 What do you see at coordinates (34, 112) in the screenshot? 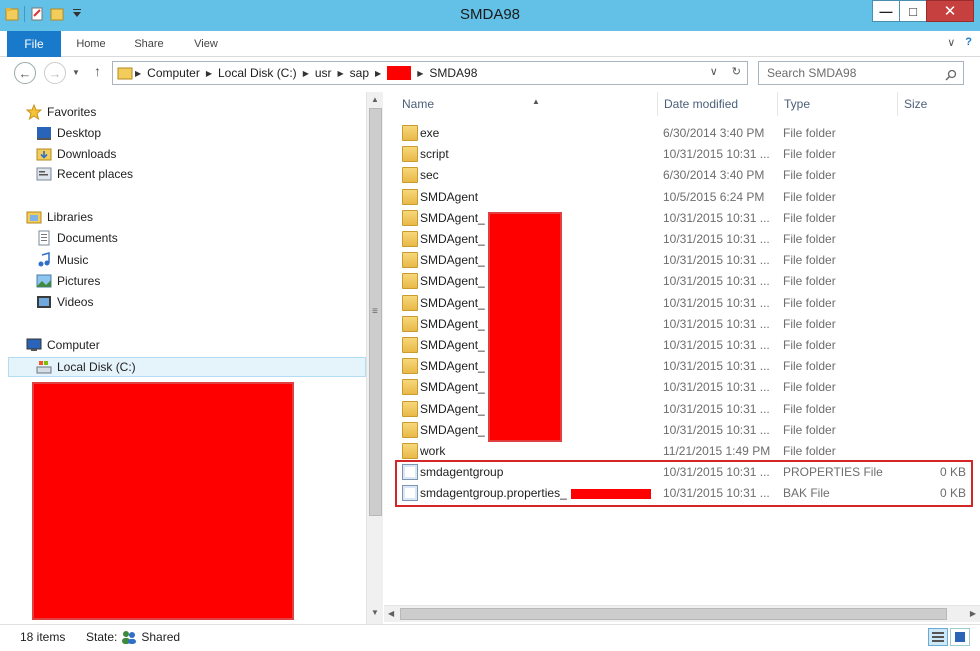
I see `star-icon` at bounding box center [34, 112].